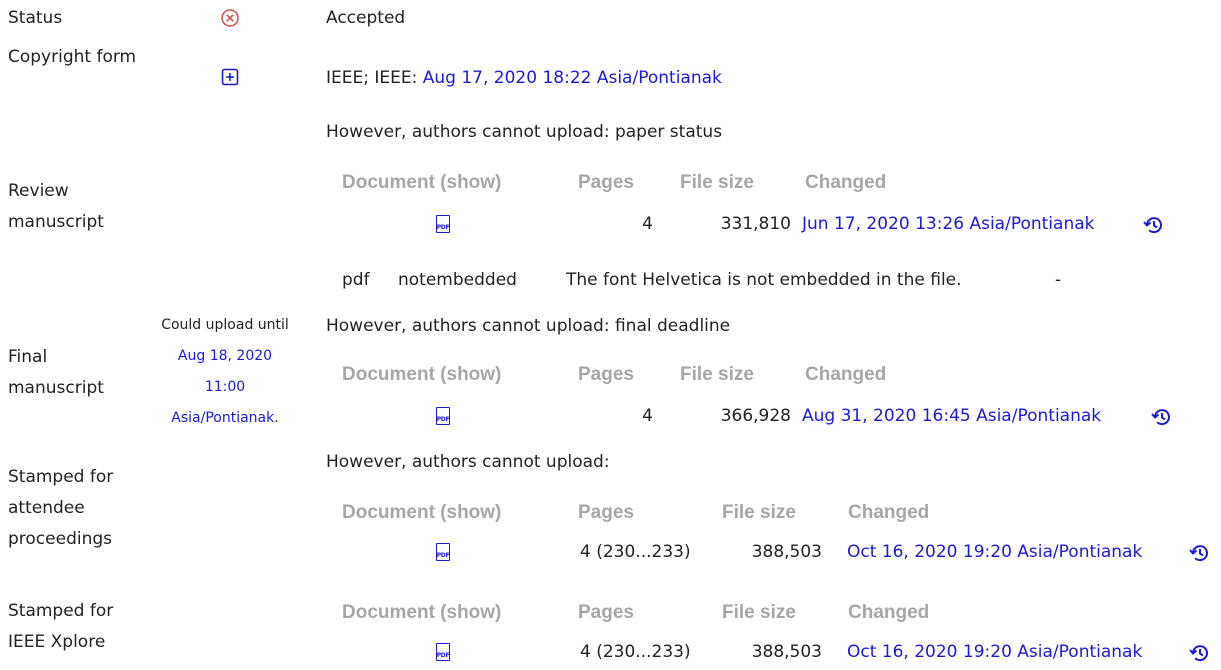 The image size is (1221, 670). What do you see at coordinates (606, 612) in the screenshot?
I see `xplore-header-pages: Pages` at bounding box center [606, 612].